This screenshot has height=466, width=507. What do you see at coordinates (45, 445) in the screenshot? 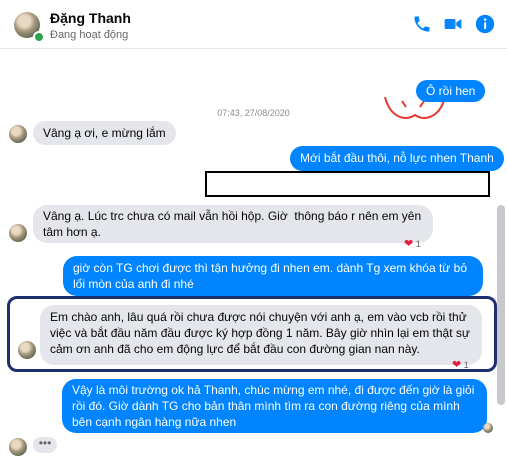
I see `typing-indicator: •••` at bounding box center [45, 445].